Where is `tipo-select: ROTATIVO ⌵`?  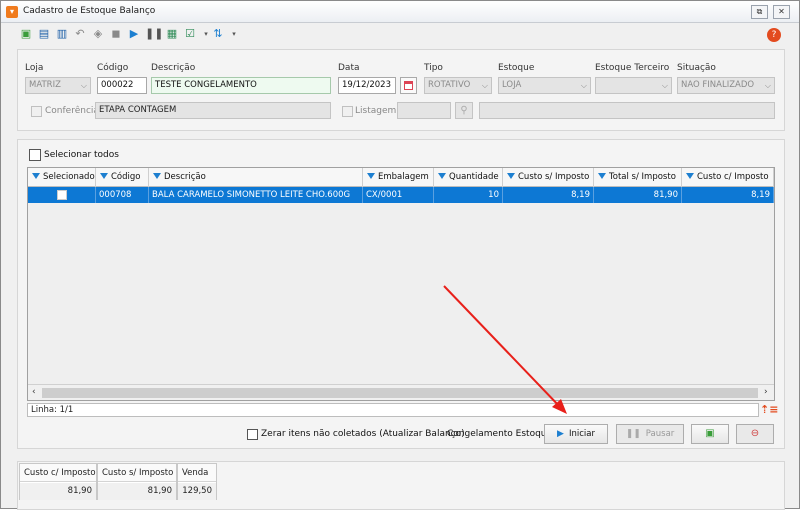
tipo-select: ROTATIVO ⌵ is located at coordinates (458, 85).